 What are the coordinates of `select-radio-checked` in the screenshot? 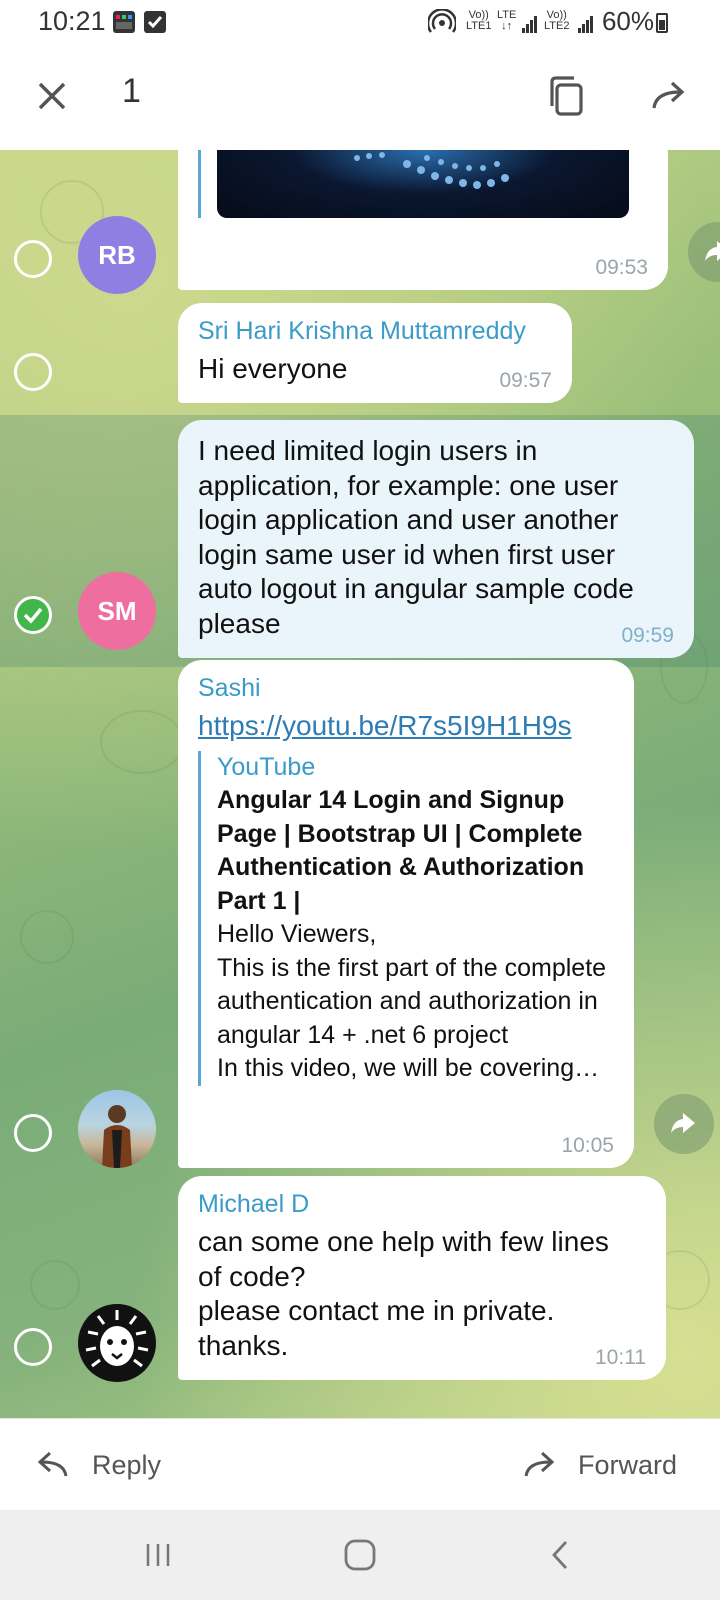 It's located at (33, 615).